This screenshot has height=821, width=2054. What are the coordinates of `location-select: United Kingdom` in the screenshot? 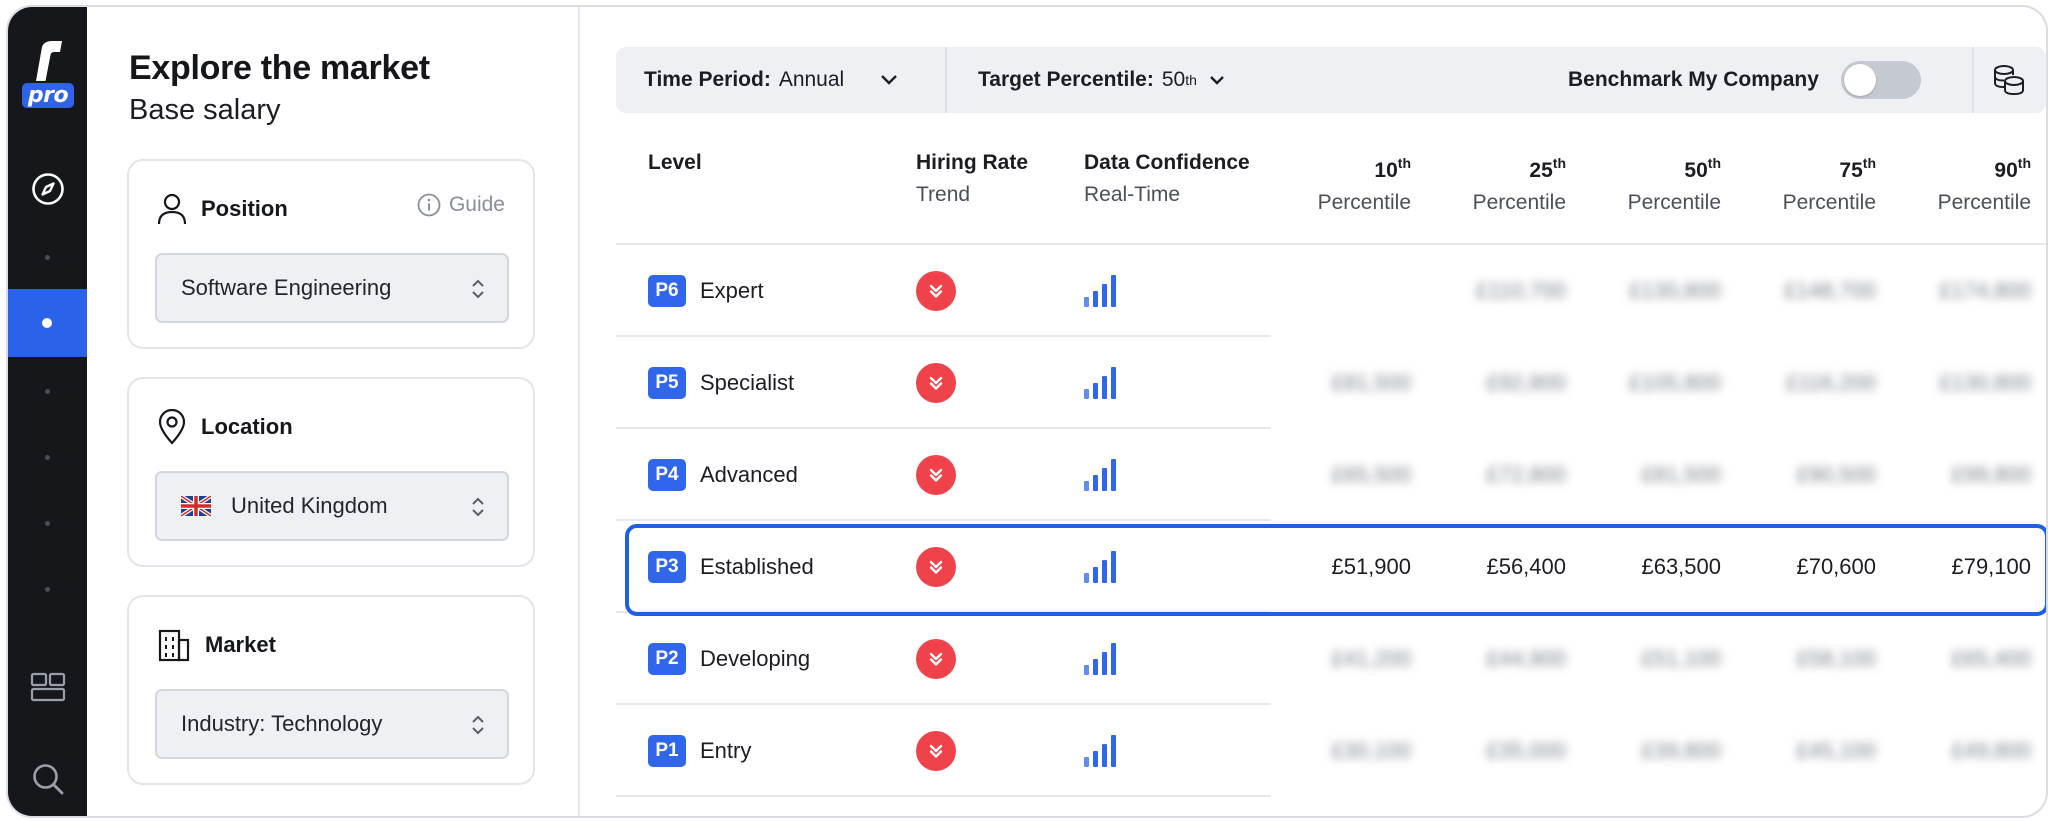 It's located at (332, 506).